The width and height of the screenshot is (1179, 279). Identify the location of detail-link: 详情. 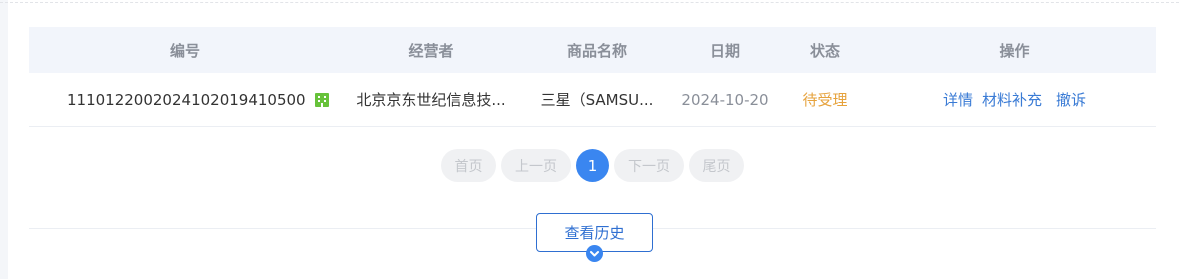
(958, 99).